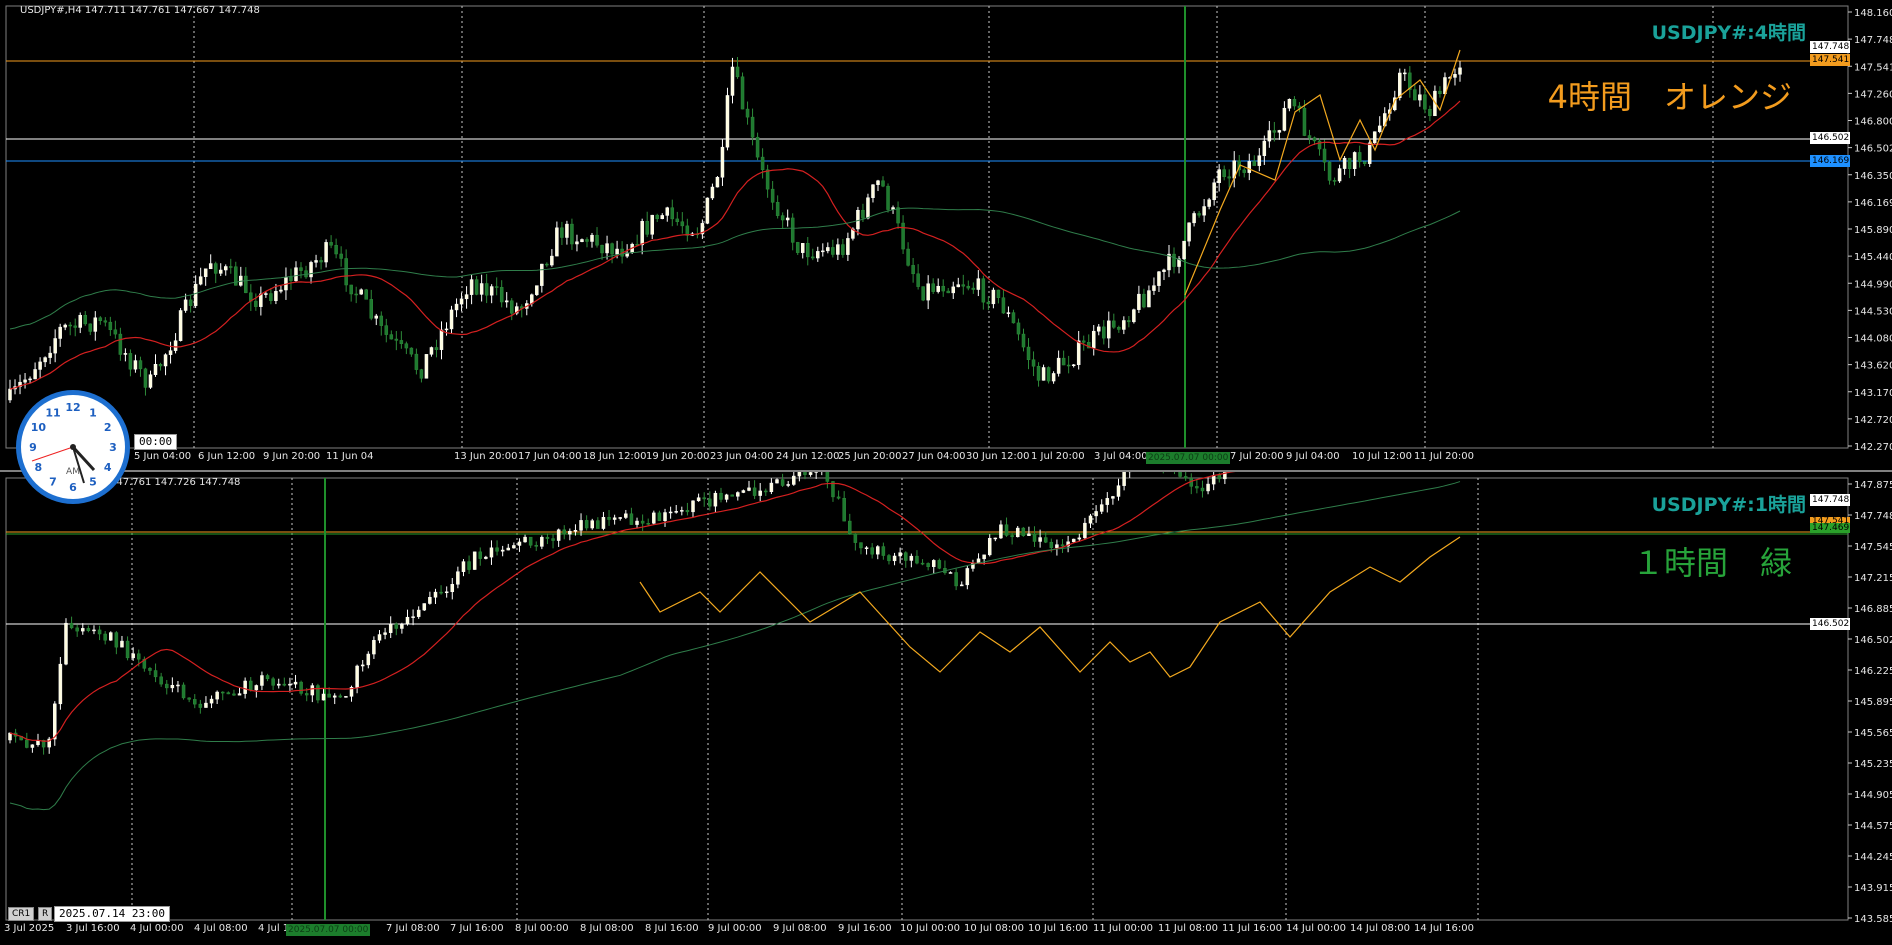  Describe the element at coordinates (1444, 456) in the screenshot. I see `time-tick-label: 11 Jul 20:00` at that location.